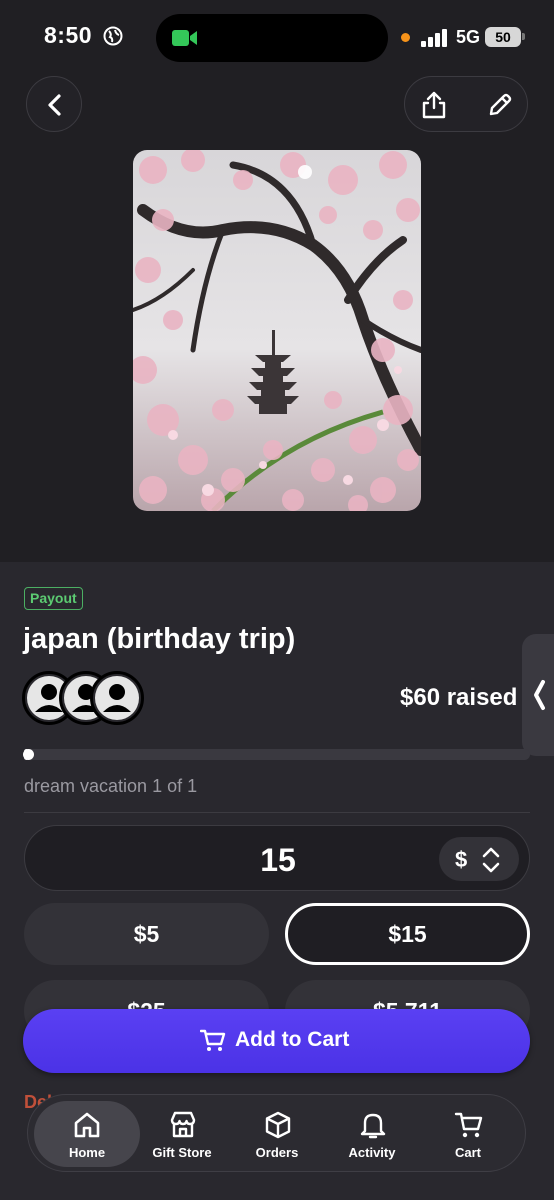  Describe the element at coordinates (500, 105) in the screenshot. I see `edit-pencil-icon` at that location.